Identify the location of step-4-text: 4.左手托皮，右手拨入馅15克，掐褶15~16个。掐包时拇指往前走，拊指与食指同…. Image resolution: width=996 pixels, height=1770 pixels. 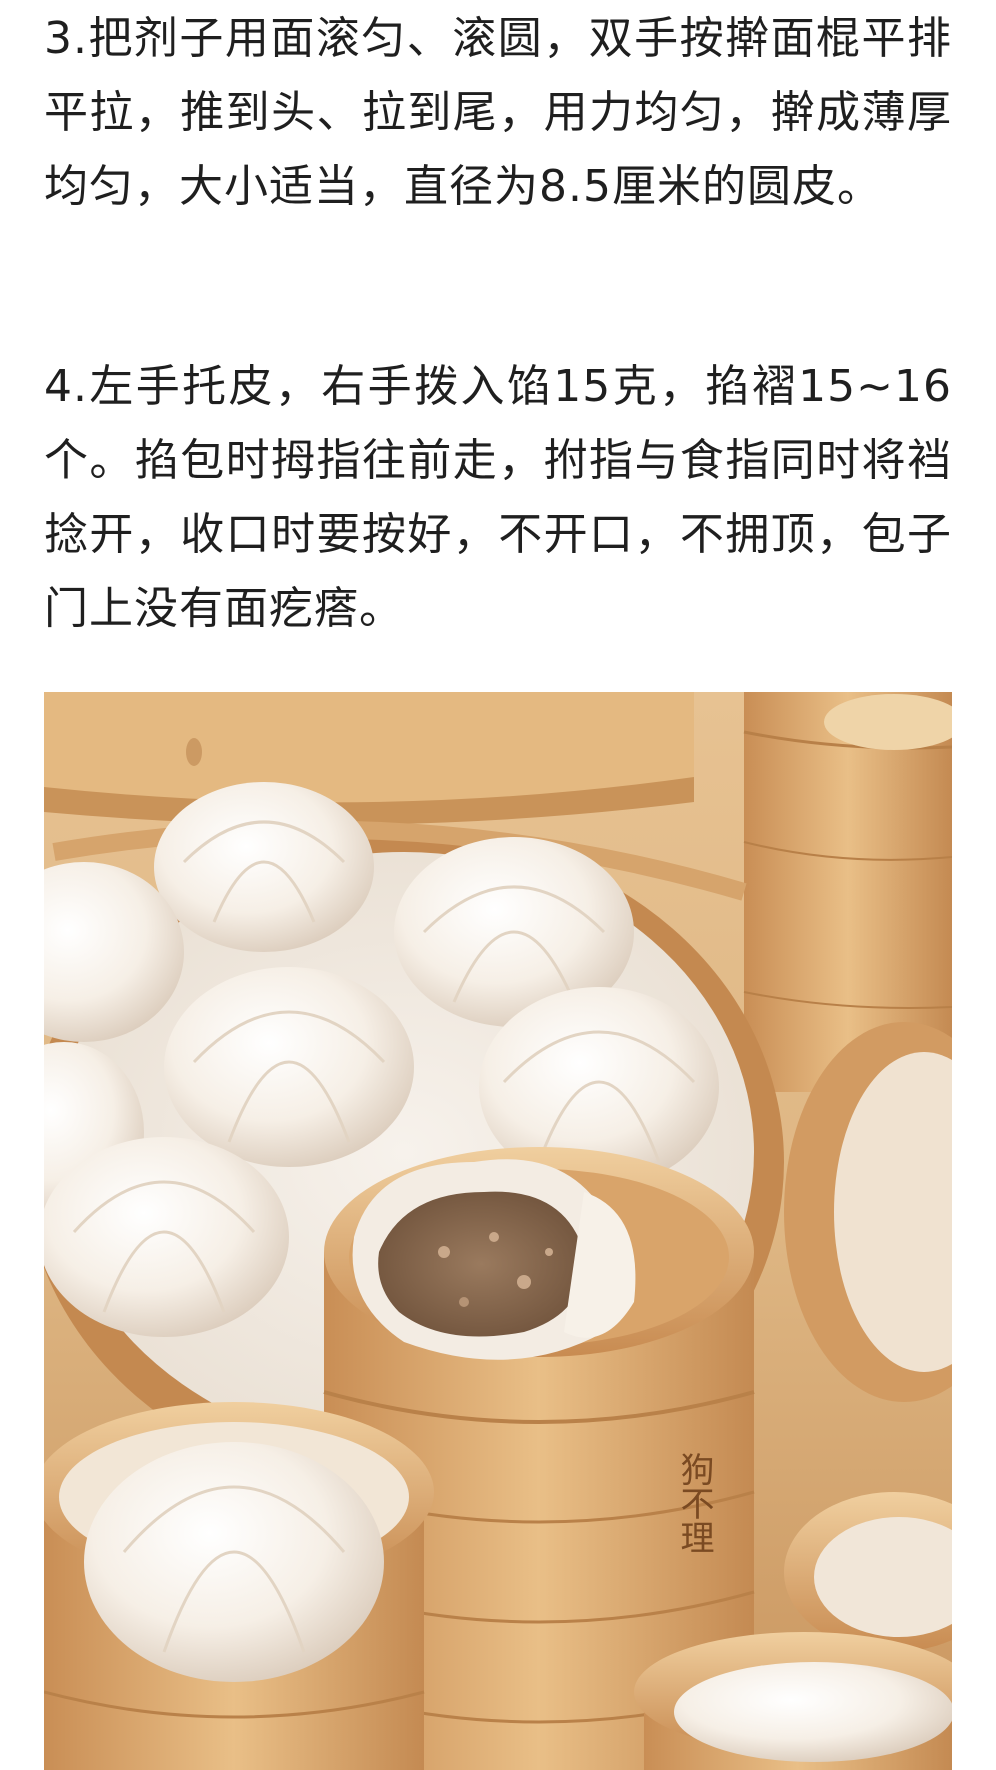
(498, 497).